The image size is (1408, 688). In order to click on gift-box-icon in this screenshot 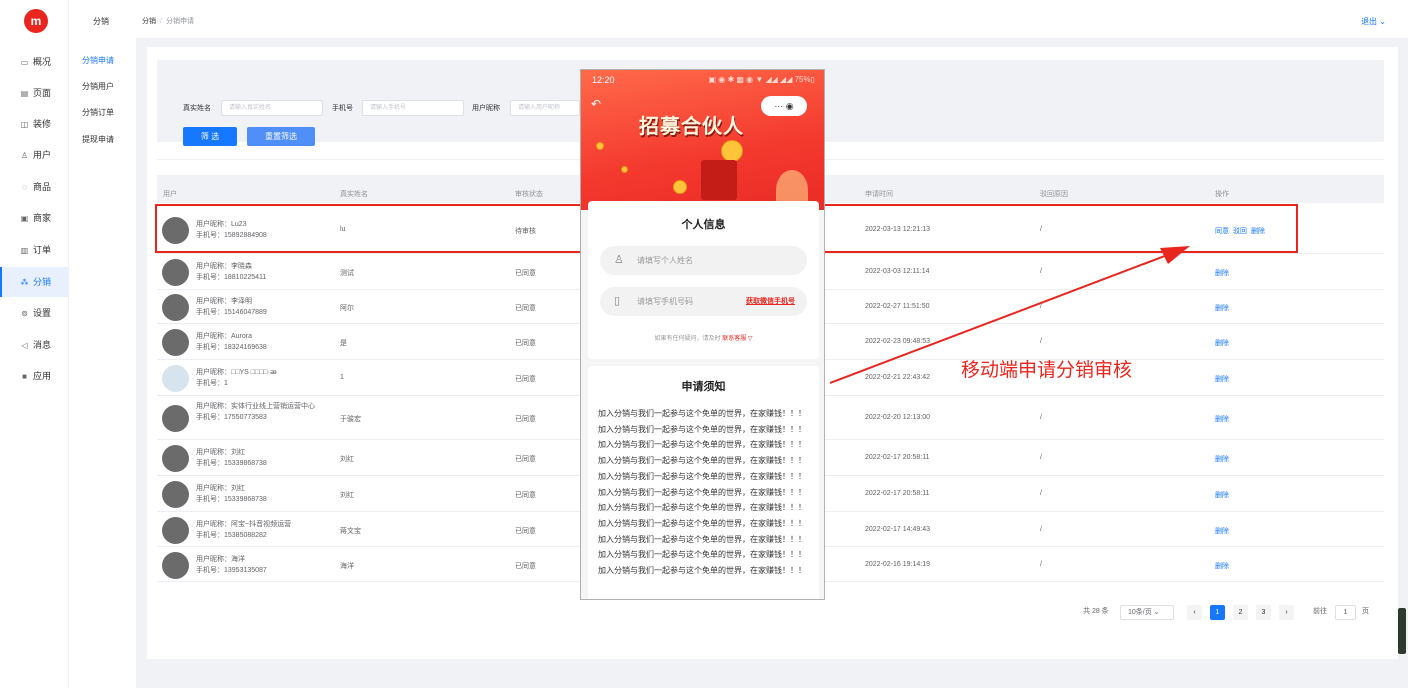, I will do `click(719, 180)`.